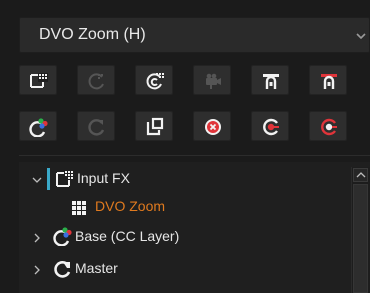 This screenshot has height=293, width=370. Describe the element at coordinates (62, 269) in the screenshot. I see `master-icon` at that location.